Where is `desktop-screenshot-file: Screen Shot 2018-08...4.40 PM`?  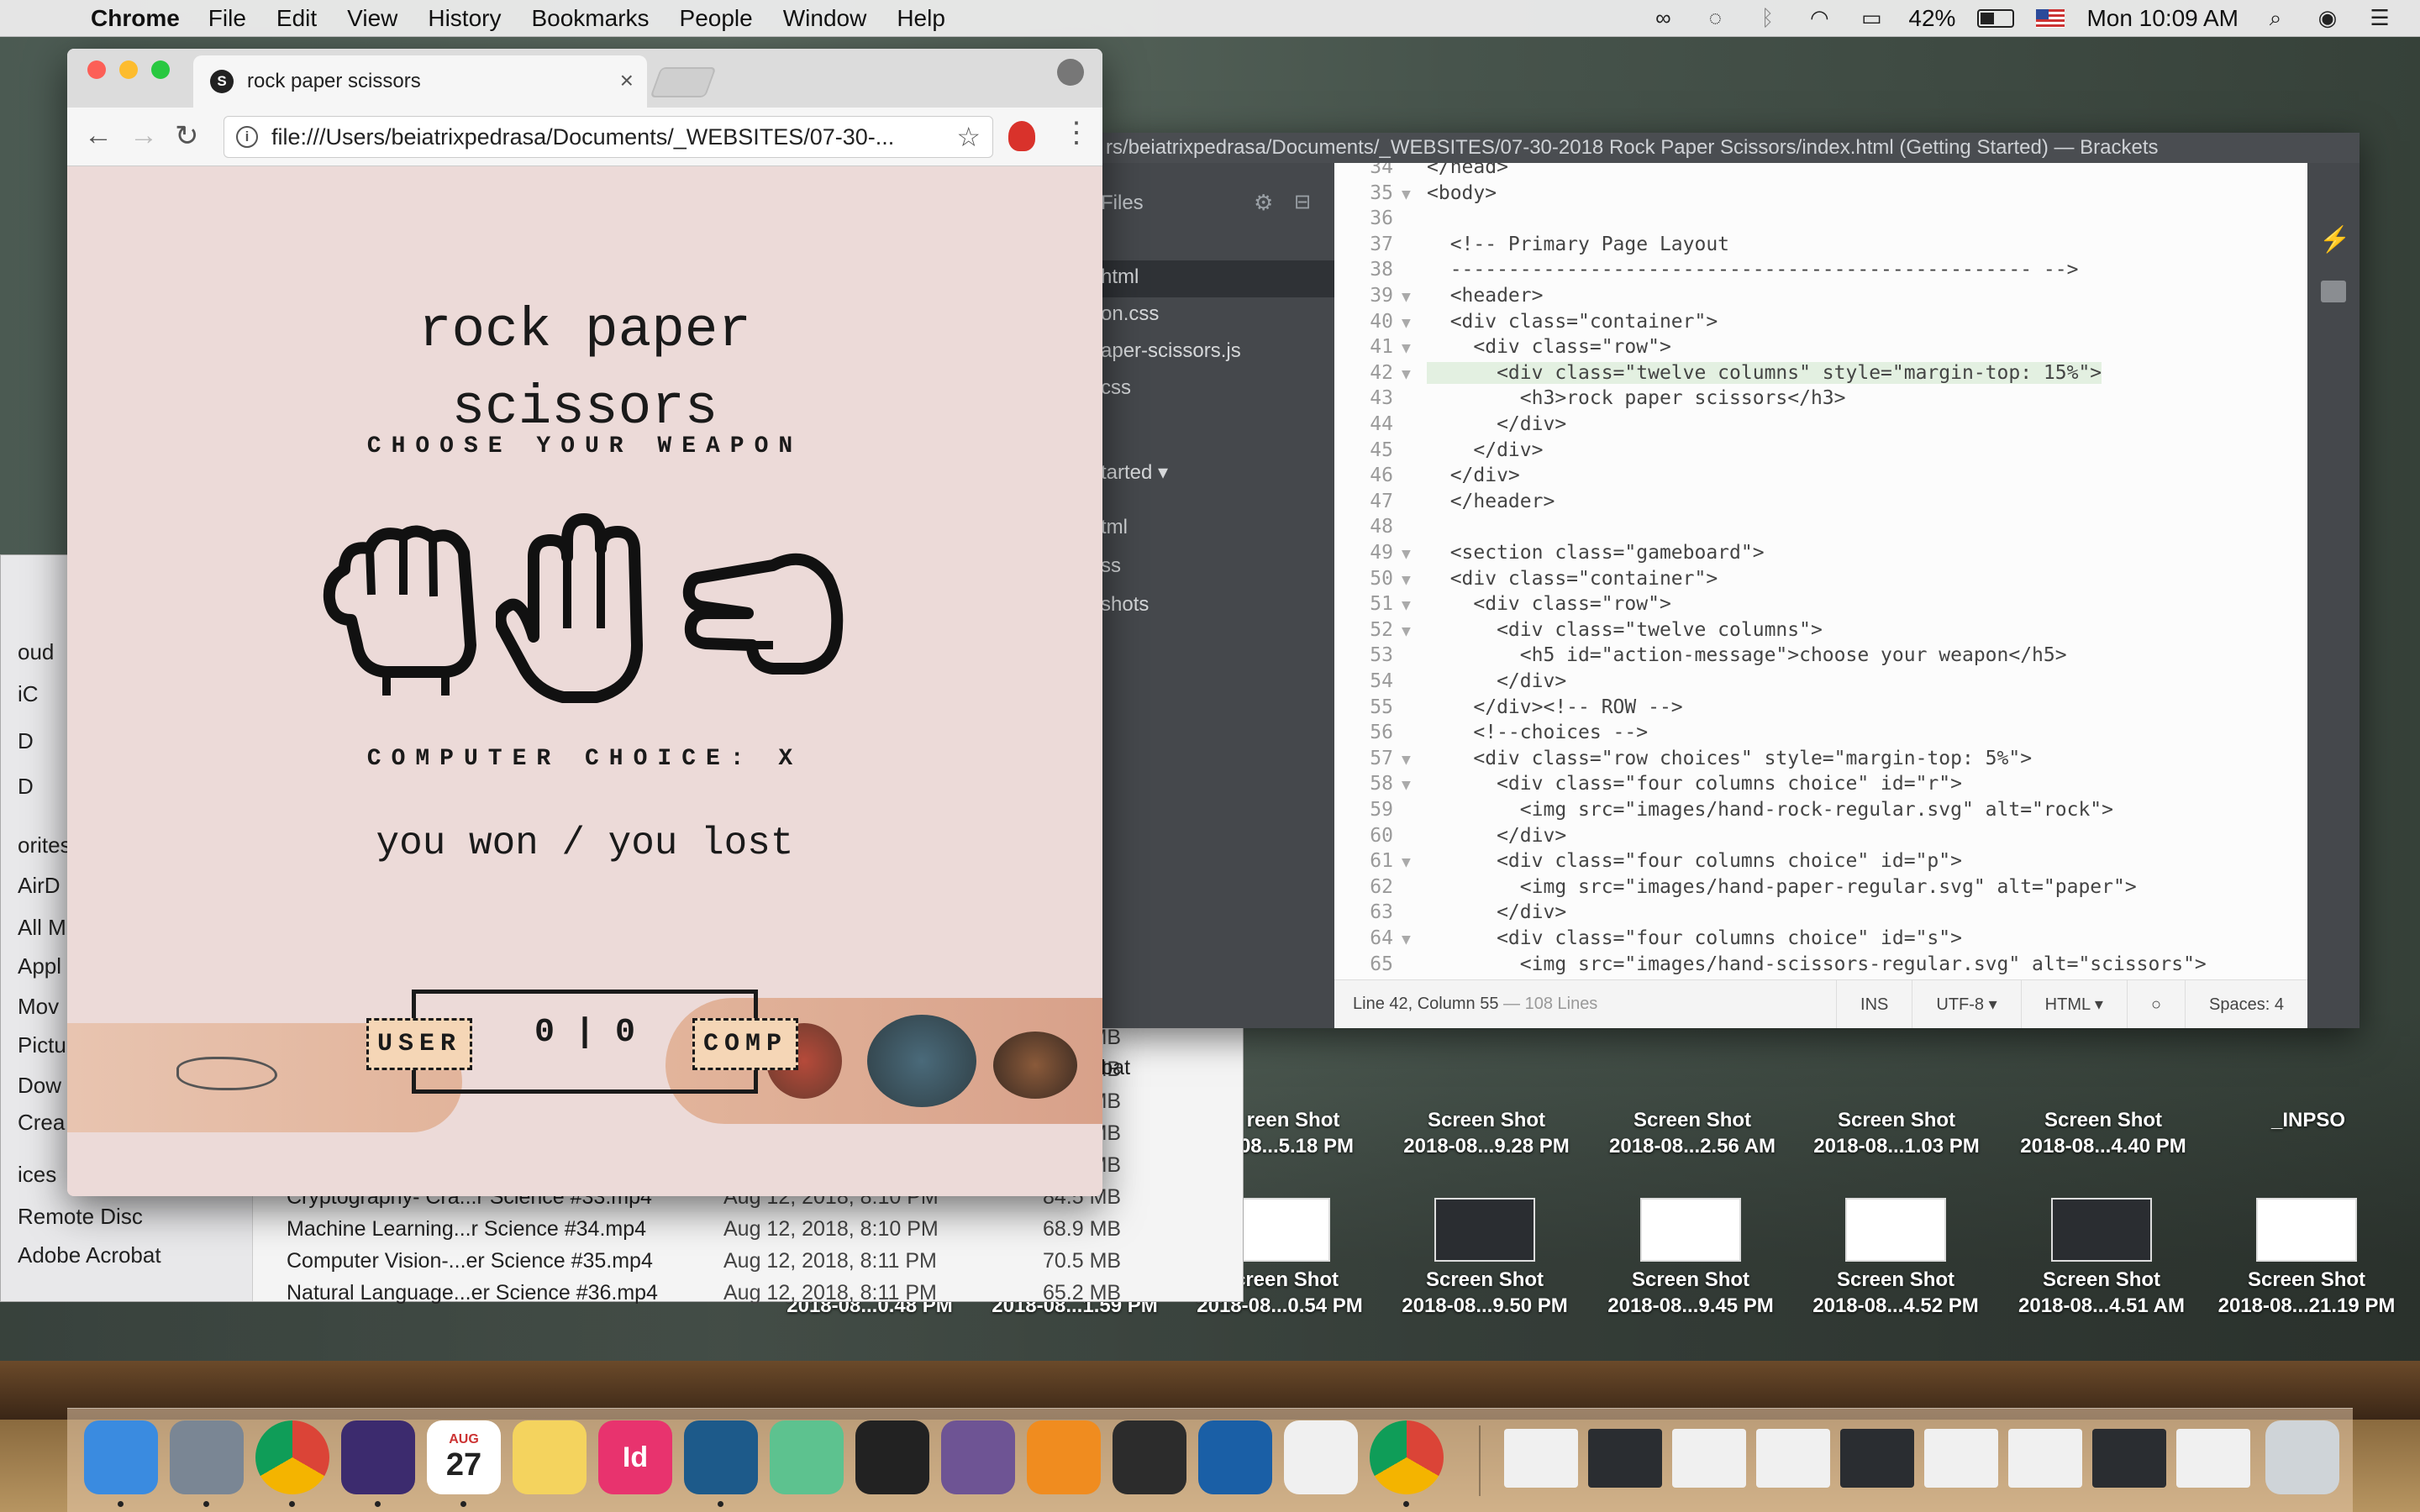
desktop-screenshot-file: Screen Shot 2018-08...4.40 PM is located at coordinates (2103, 1133).